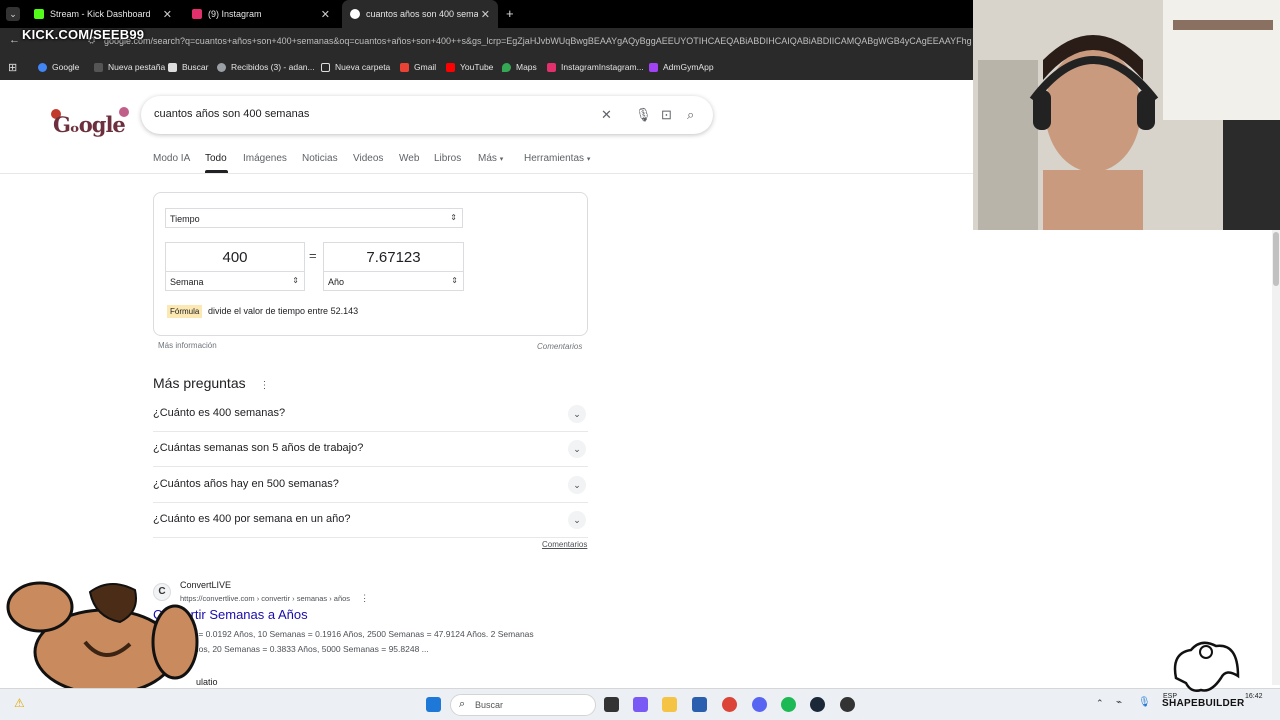 The height and width of the screenshot is (720, 1280). Describe the element at coordinates (425, 67) in the screenshot. I see `bookmark-label: Gmail` at that location.